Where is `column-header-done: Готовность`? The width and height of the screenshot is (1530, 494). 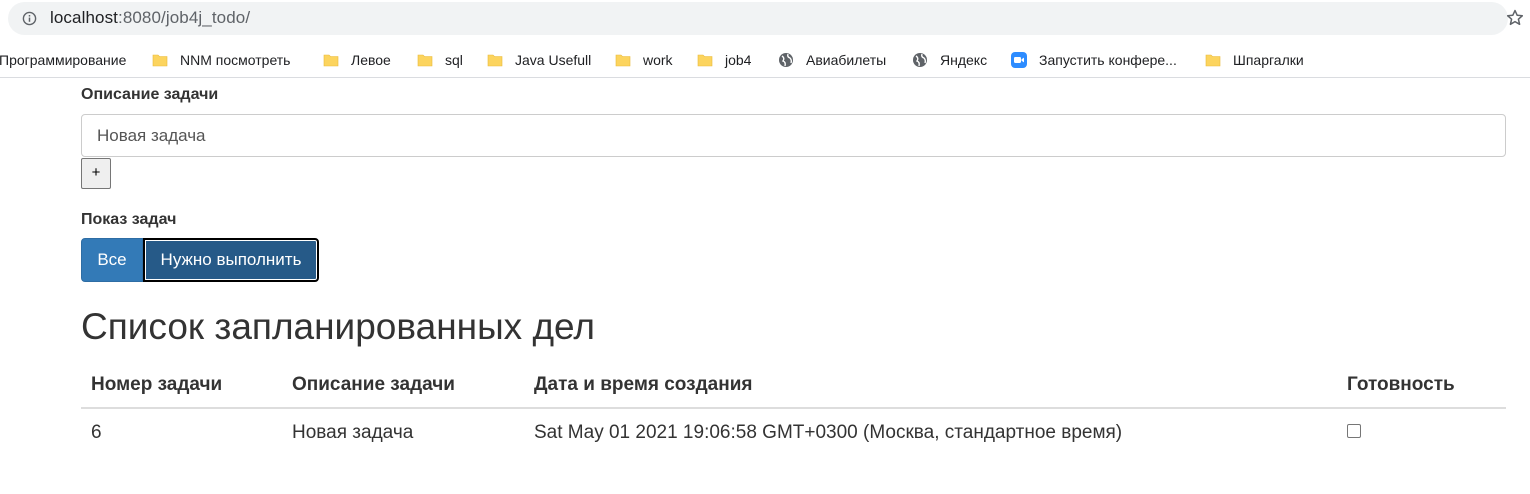 column-header-done: Готовность is located at coordinates (1401, 384).